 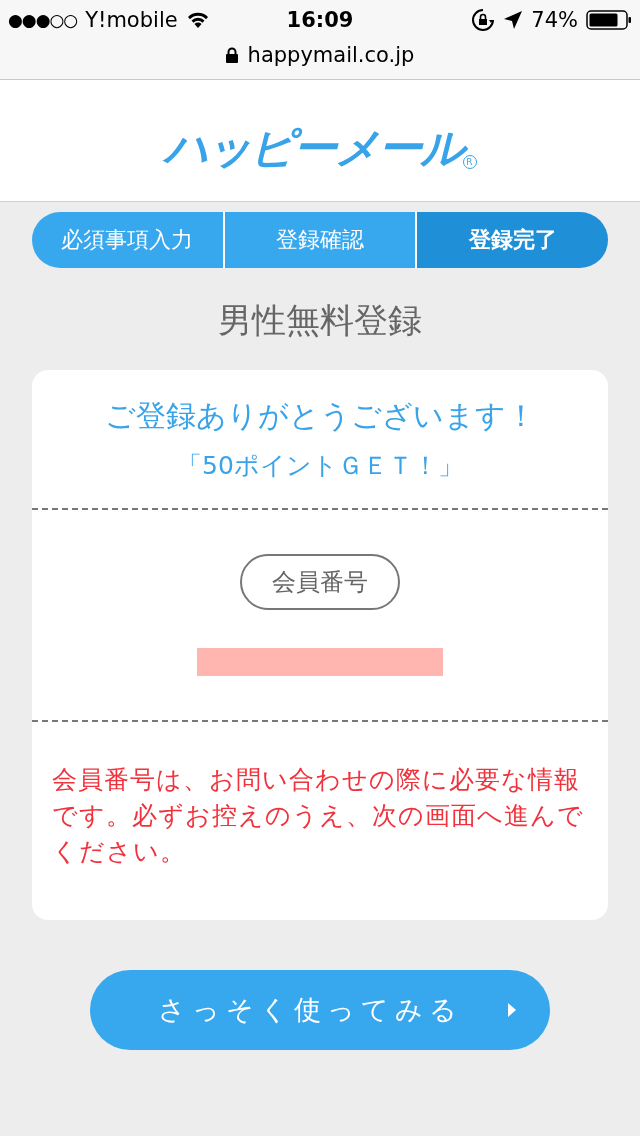 What do you see at coordinates (331, 55) in the screenshot?
I see `address-url: happymail.co.jp` at bounding box center [331, 55].